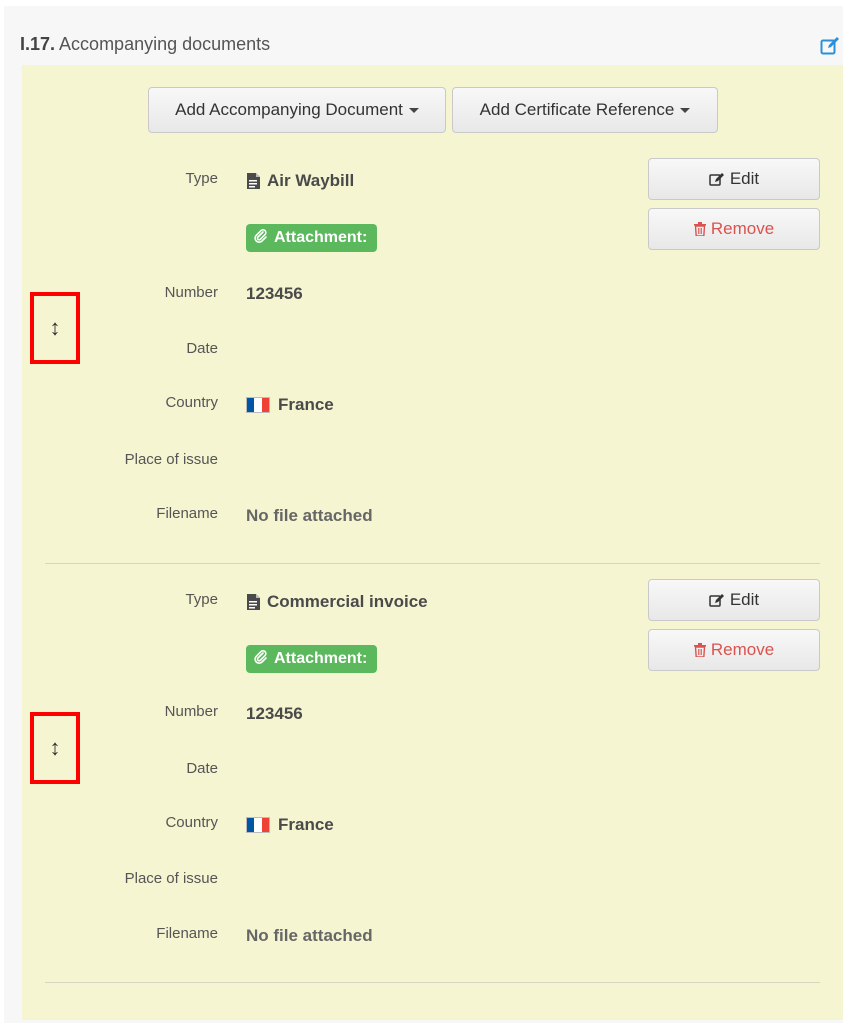 The height and width of the screenshot is (1023, 843). I want to click on add-accompanying-document-button: Add Accompanying Document, so click(297, 110).